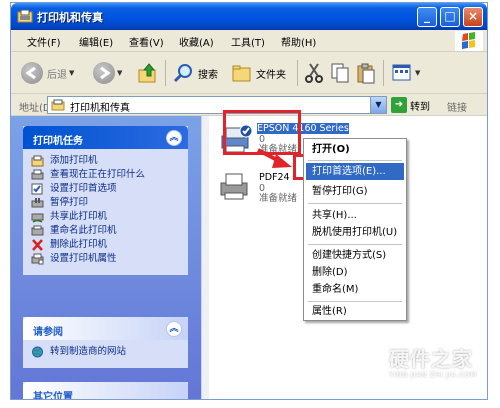 This screenshot has width=500, height=408. What do you see at coordinates (274, 177) in the screenshot?
I see `printer-name: PDF24` at bounding box center [274, 177].